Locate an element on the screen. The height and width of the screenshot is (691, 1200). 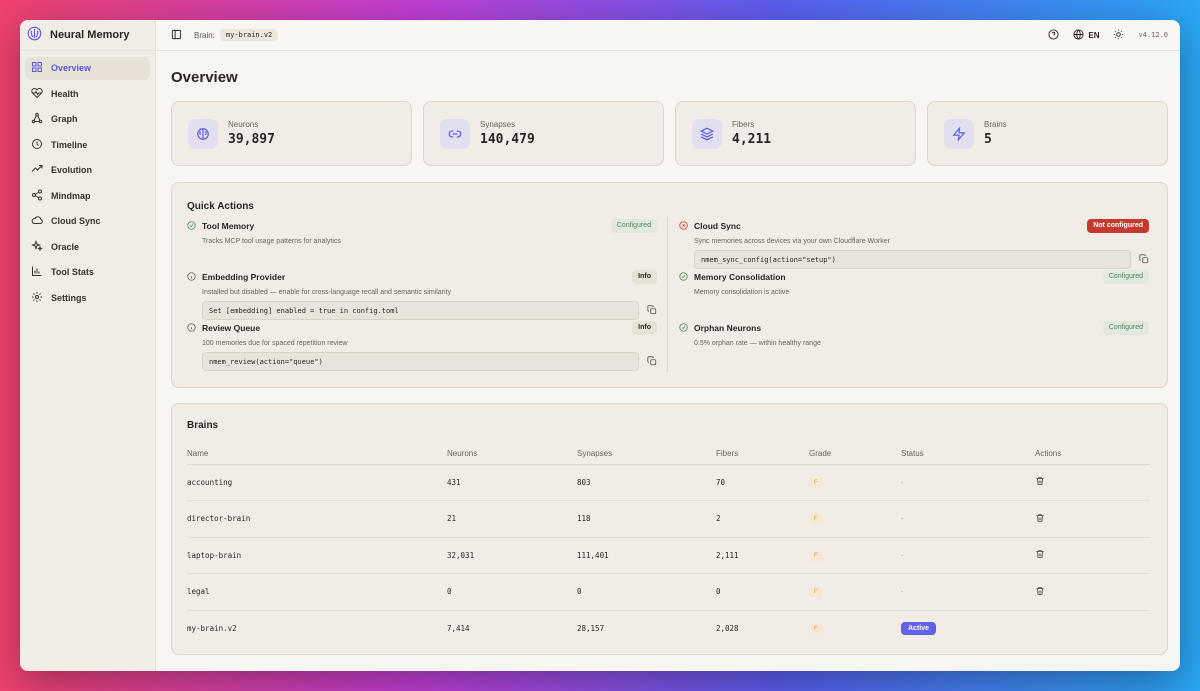
brain-synapses: 803 is located at coordinates (646, 482).